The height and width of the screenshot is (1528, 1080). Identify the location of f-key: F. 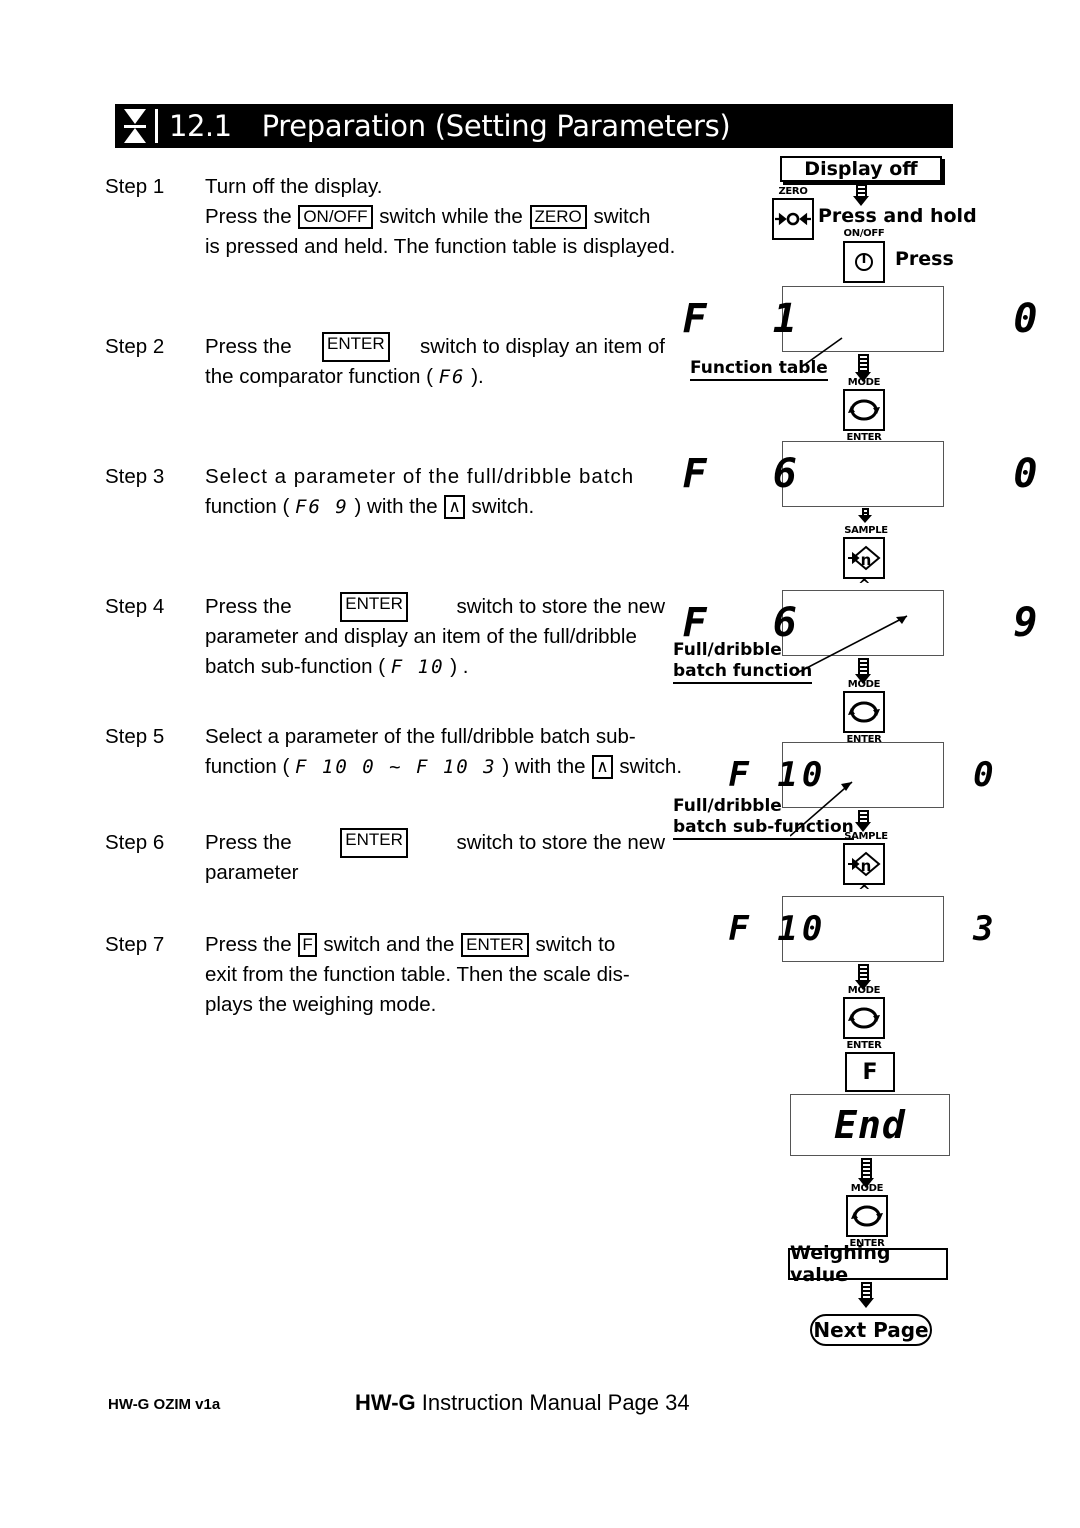
(870, 1072).